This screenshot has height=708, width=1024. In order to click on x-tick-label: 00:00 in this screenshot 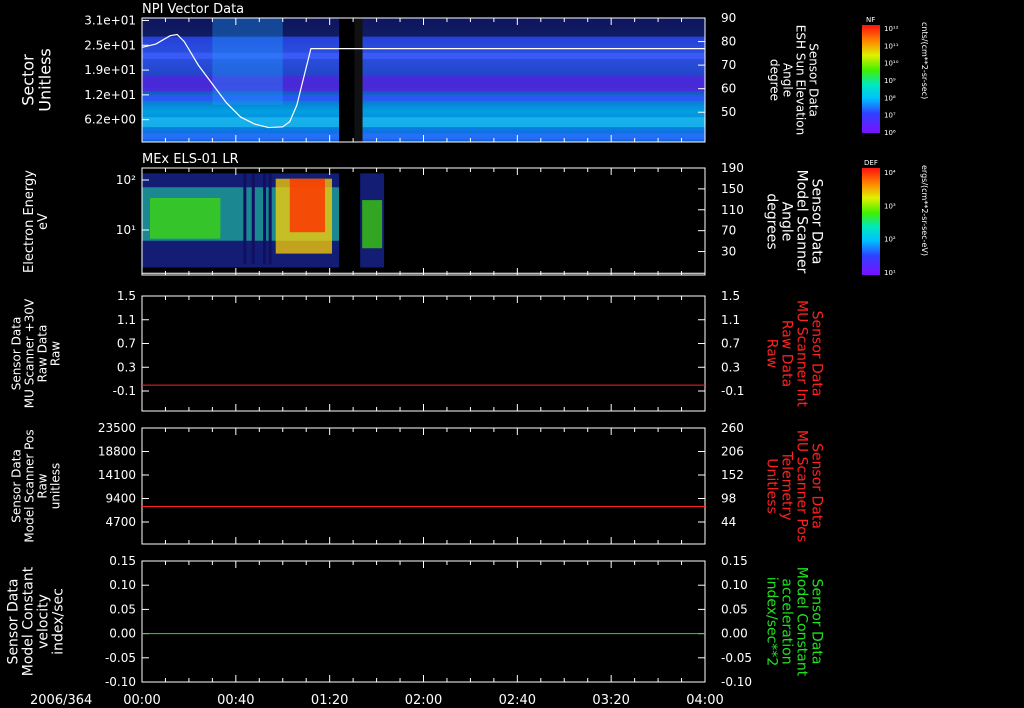, I will do `click(141, 700)`.